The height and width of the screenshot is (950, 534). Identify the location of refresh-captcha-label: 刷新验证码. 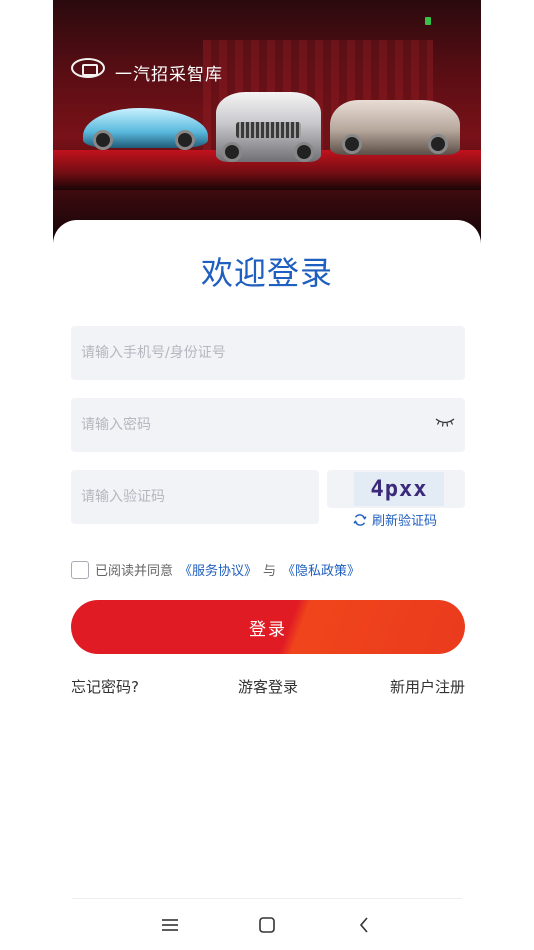
(405, 521).